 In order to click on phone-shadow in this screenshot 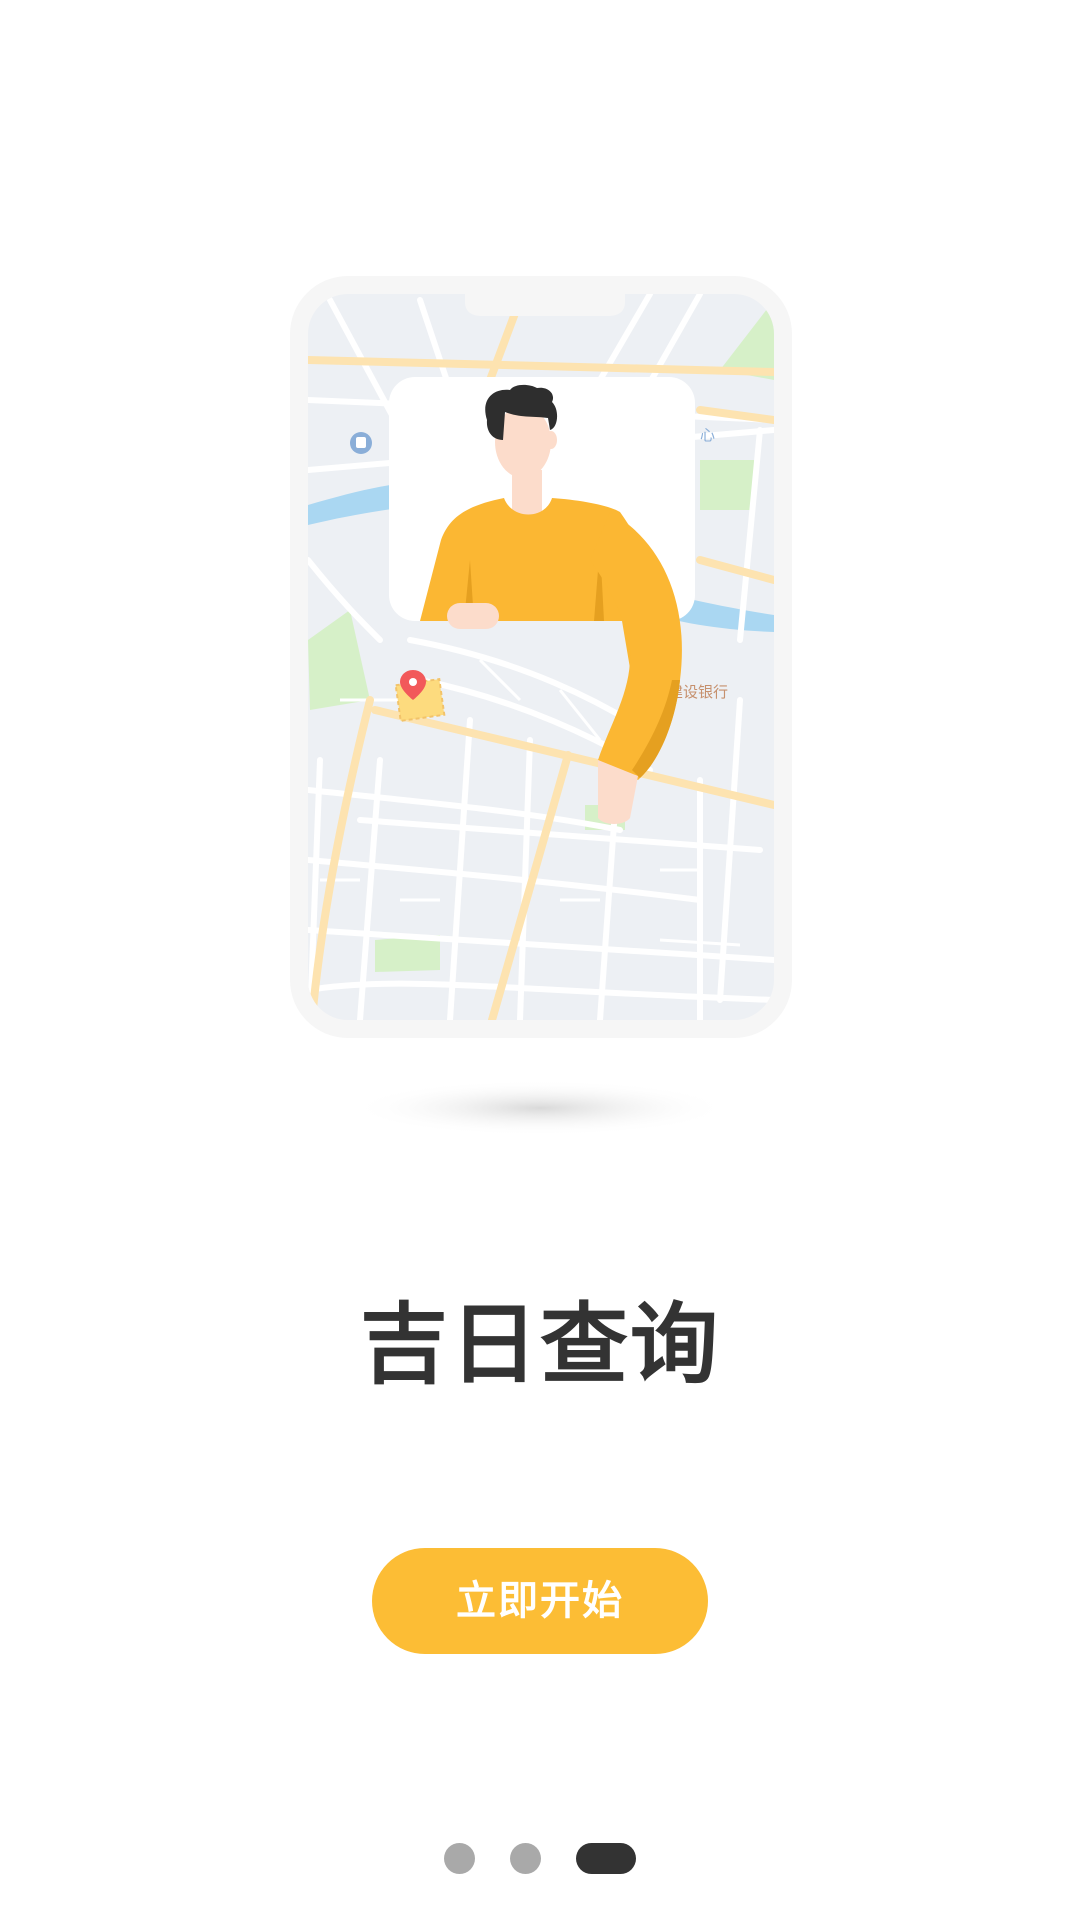, I will do `click(540, 1108)`.